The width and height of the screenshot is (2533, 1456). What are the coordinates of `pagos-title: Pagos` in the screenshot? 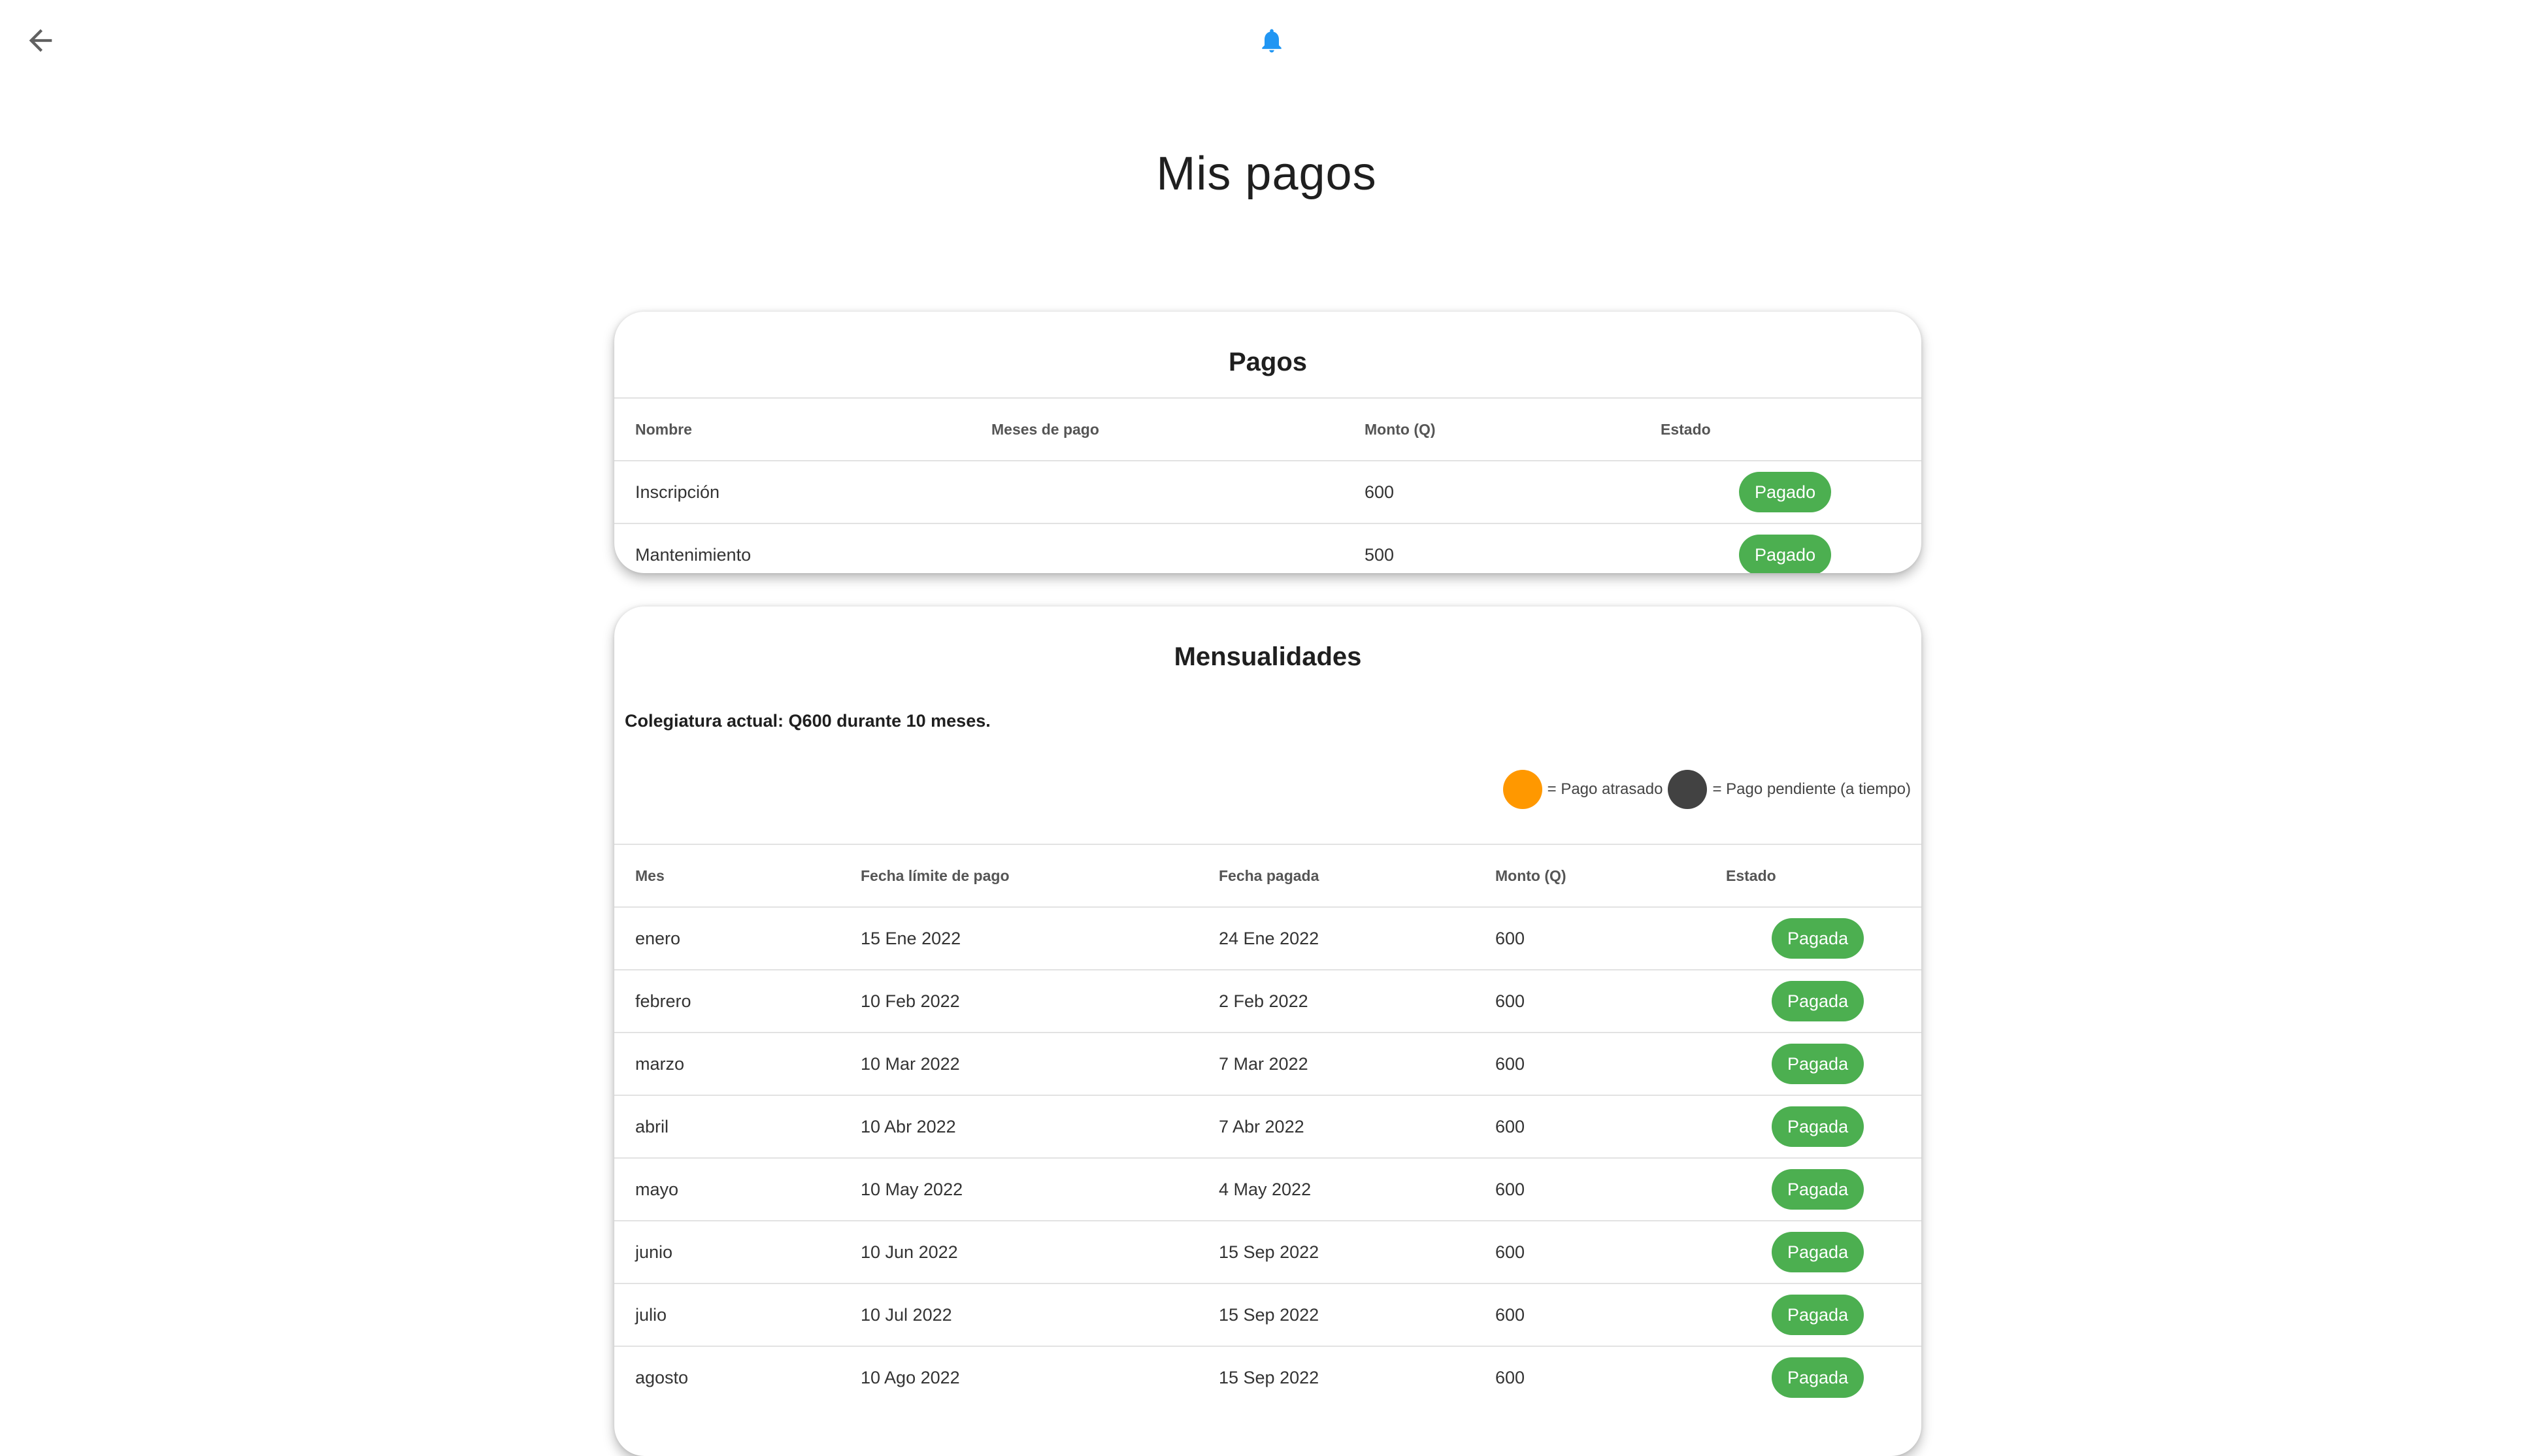 It's located at (1268, 362).